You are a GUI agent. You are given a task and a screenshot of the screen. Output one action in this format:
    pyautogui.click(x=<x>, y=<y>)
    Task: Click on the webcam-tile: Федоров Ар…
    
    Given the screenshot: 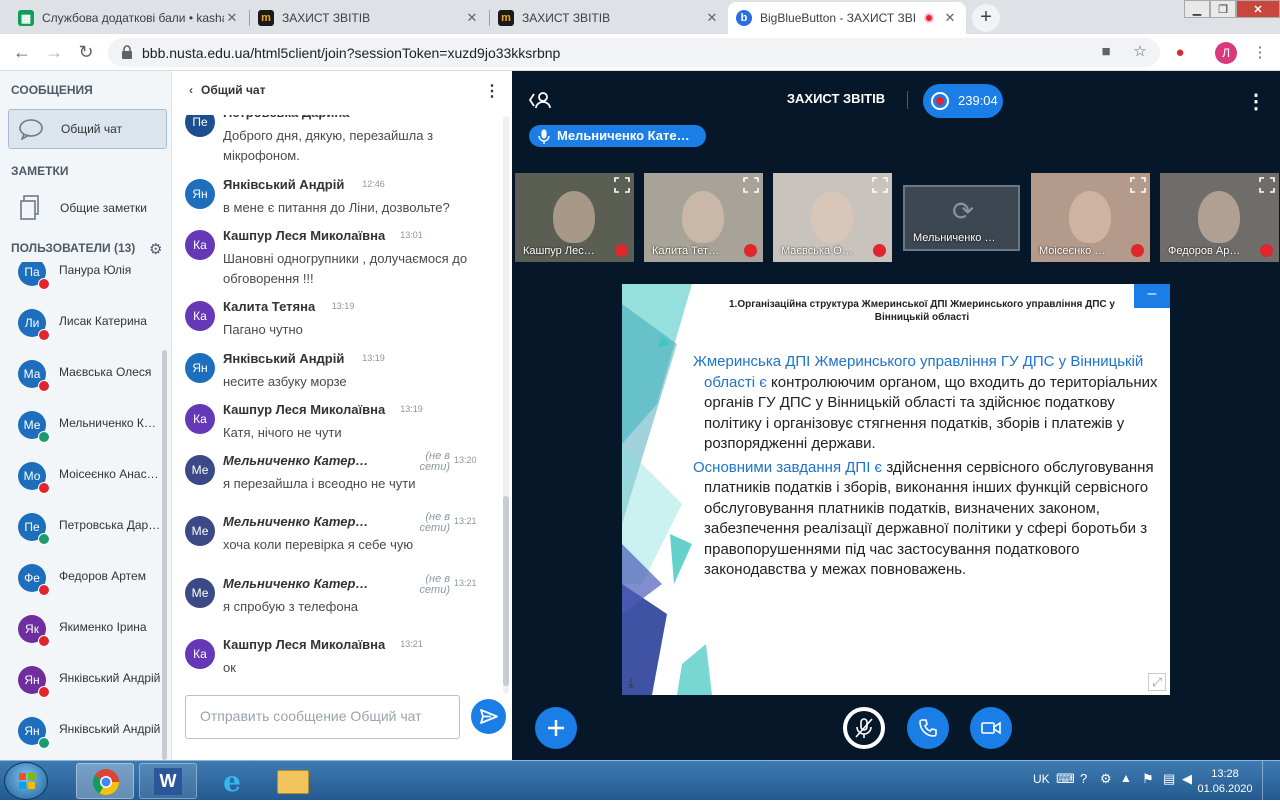 What is the action you would take?
    pyautogui.click(x=1219, y=217)
    